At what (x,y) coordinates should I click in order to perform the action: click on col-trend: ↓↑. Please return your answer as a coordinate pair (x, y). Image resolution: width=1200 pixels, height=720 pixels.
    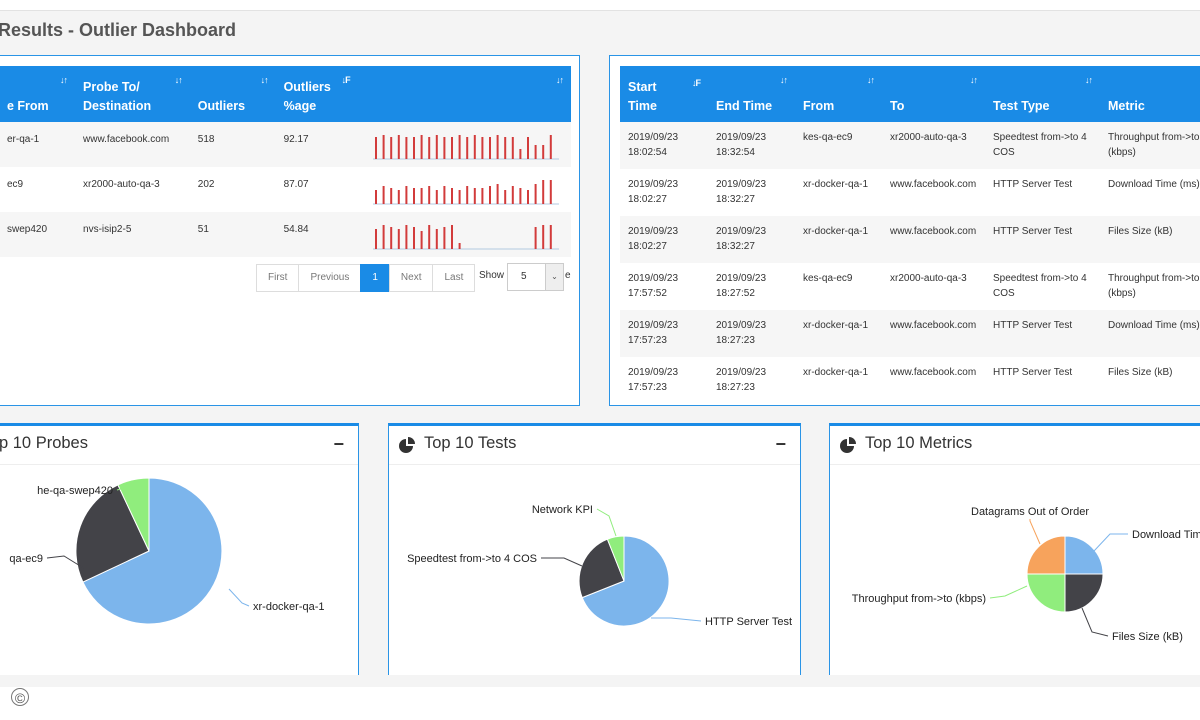
    Looking at the image, I should click on (468, 94).